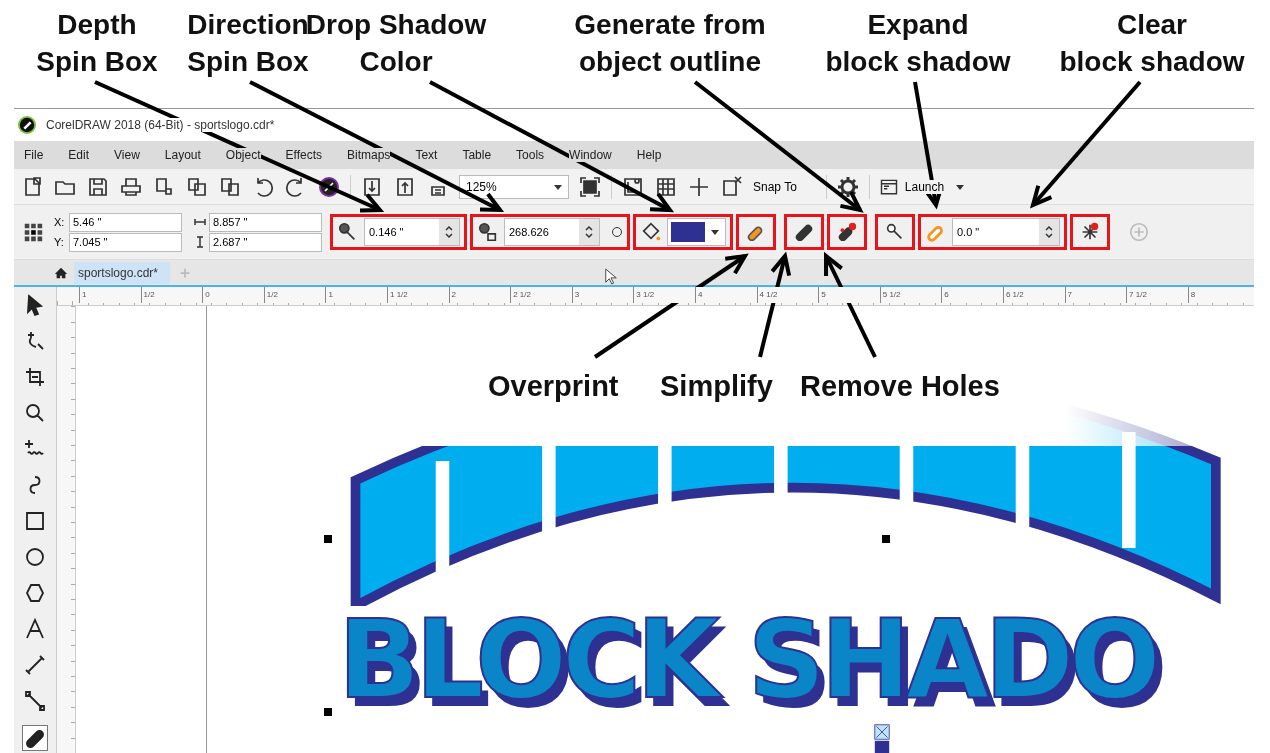  Describe the element at coordinates (35, 593) in the screenshot. I see `polygon-tool-icon` at that location.